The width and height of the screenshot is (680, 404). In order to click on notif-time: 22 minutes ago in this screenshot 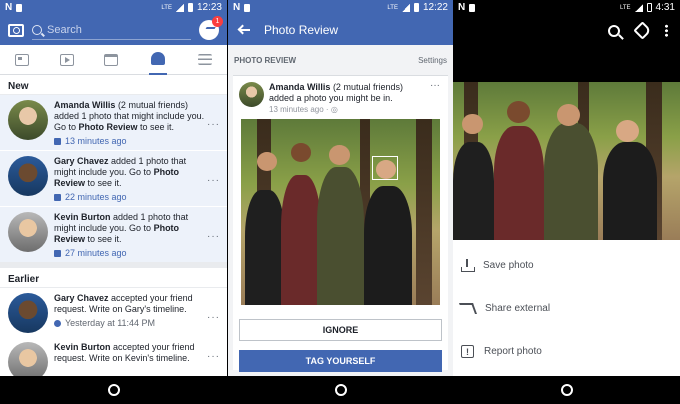, I will do `click(96, 197)`.